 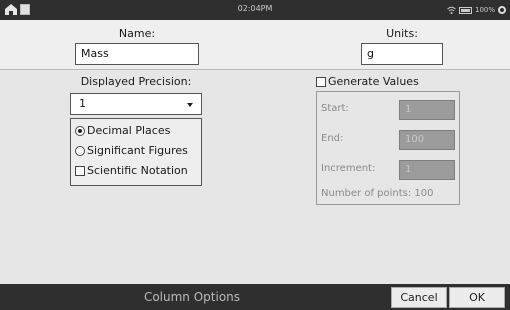 What do you see at coordinates (82, 103) in the screenshot?
I see `precision-value: 1` at bounding box center [82, 103].